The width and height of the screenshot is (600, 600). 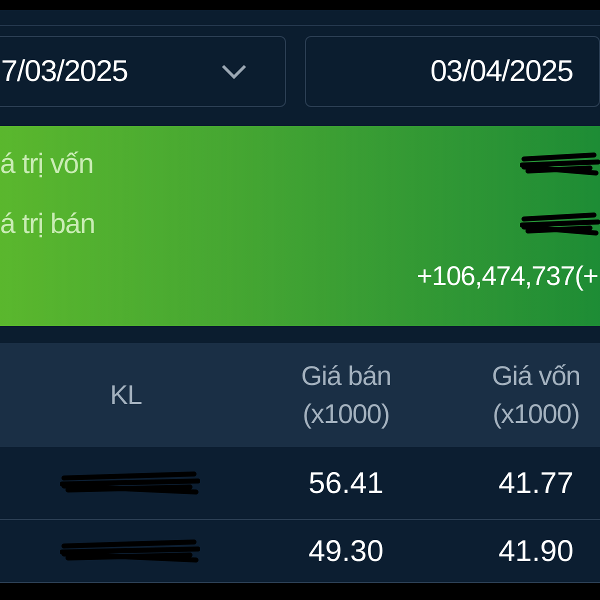 What do you see at coordinates (47, 224) in the screenshot?
I see `summary-label: á trị bán` at bounding box center [47, 224].